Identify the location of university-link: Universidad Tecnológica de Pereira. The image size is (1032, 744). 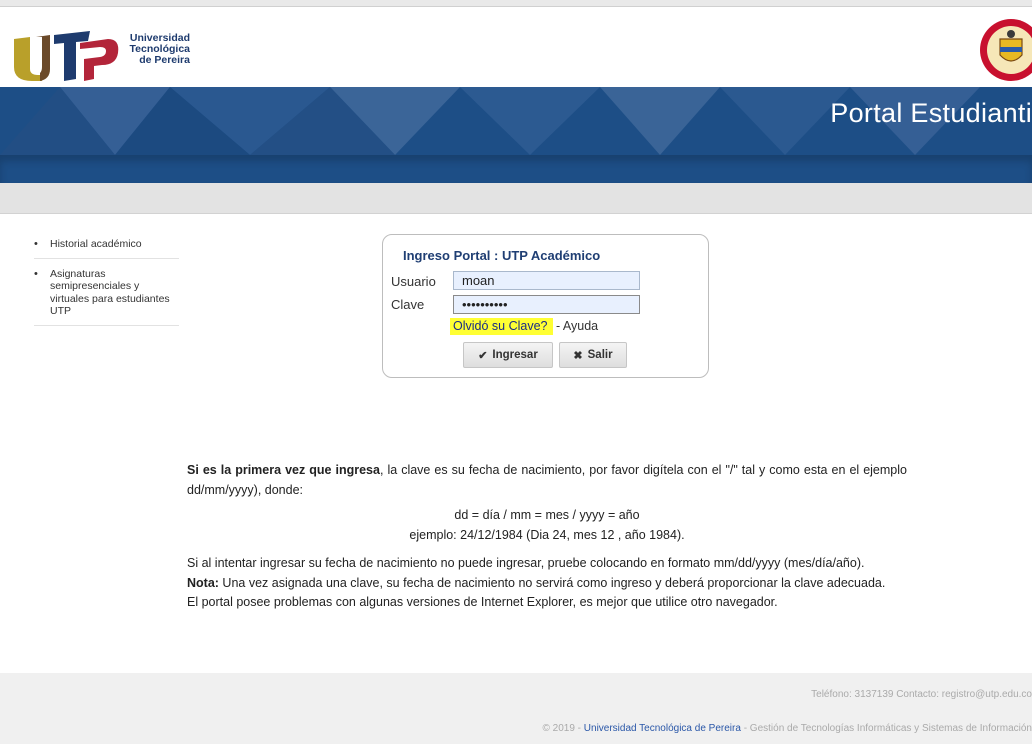
(662, 728).